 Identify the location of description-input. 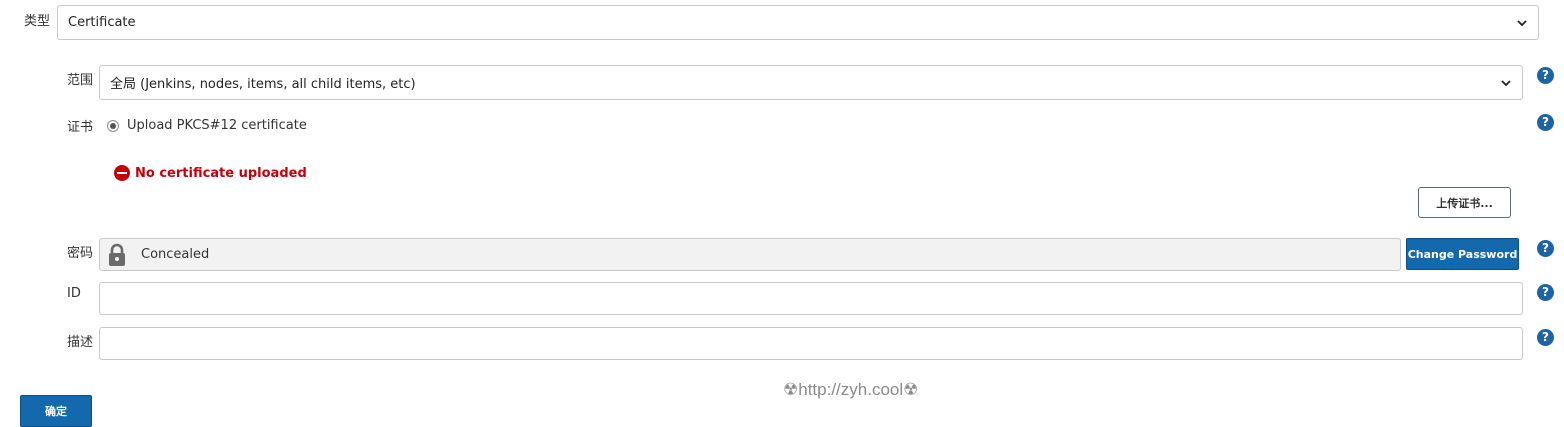
(811, 343).